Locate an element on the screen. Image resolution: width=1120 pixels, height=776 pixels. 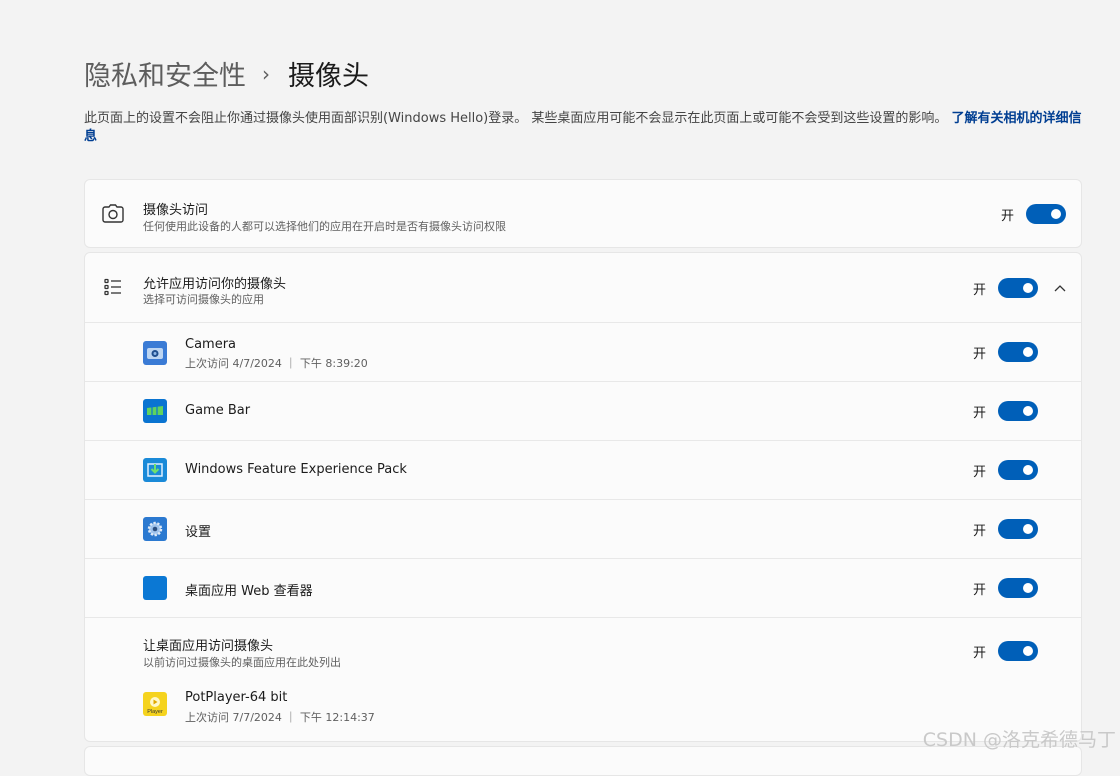
app-name: Camera is located at coordinates (211, 344).